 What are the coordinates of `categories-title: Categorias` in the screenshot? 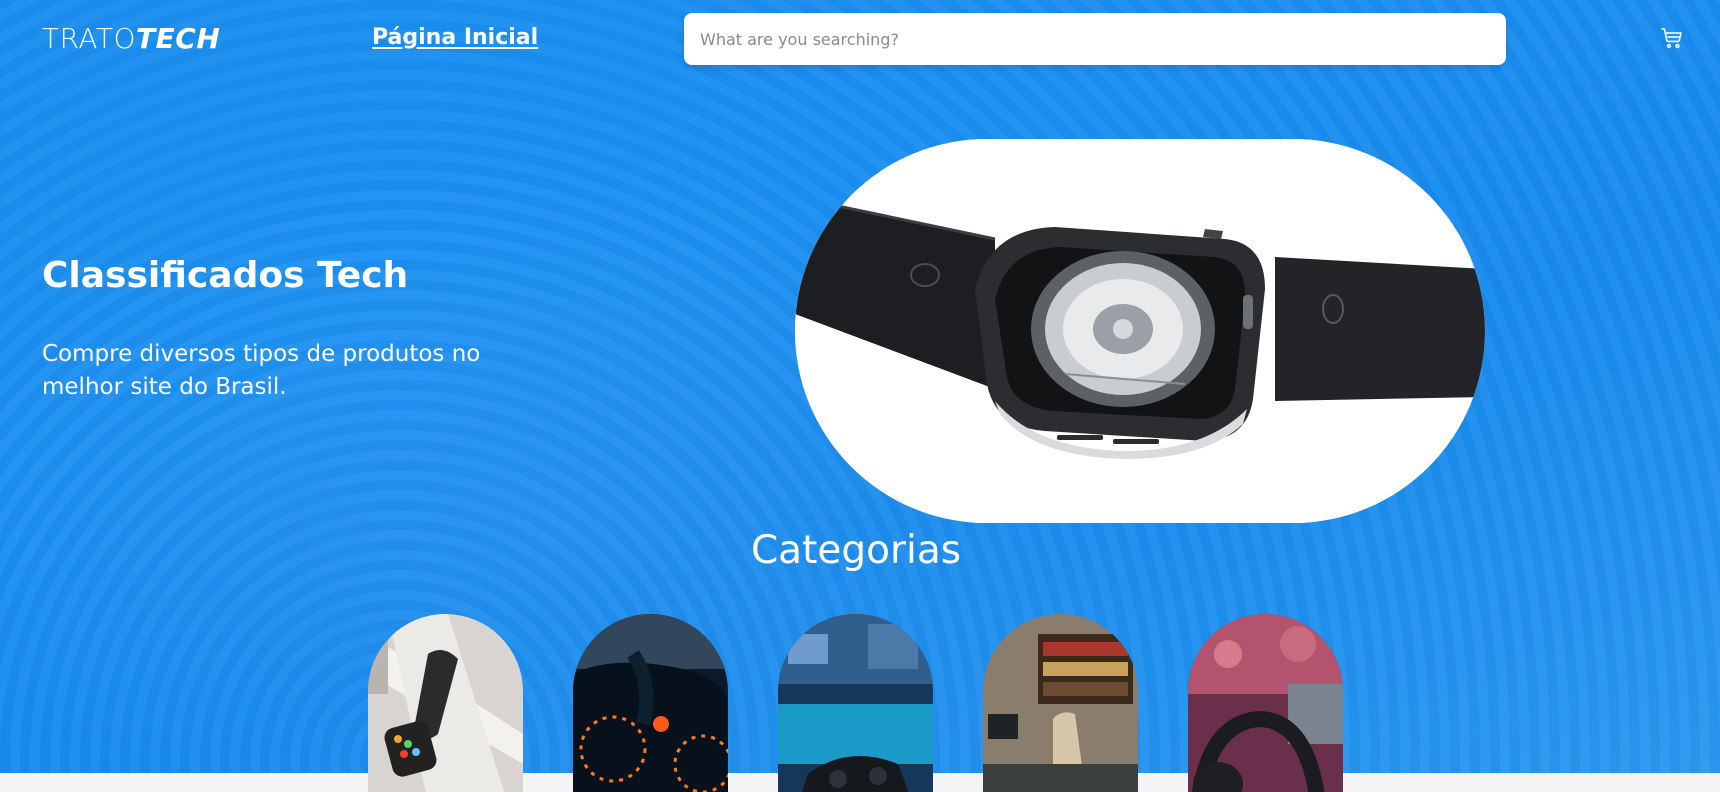 It's located at (856, 550).